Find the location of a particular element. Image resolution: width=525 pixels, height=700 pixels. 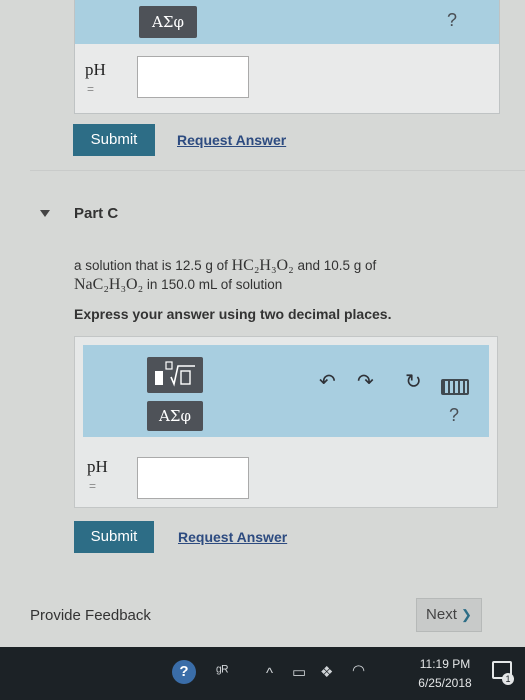

clock: 11:19 PM 6/25/2018 is located at coordinates (445, 674).